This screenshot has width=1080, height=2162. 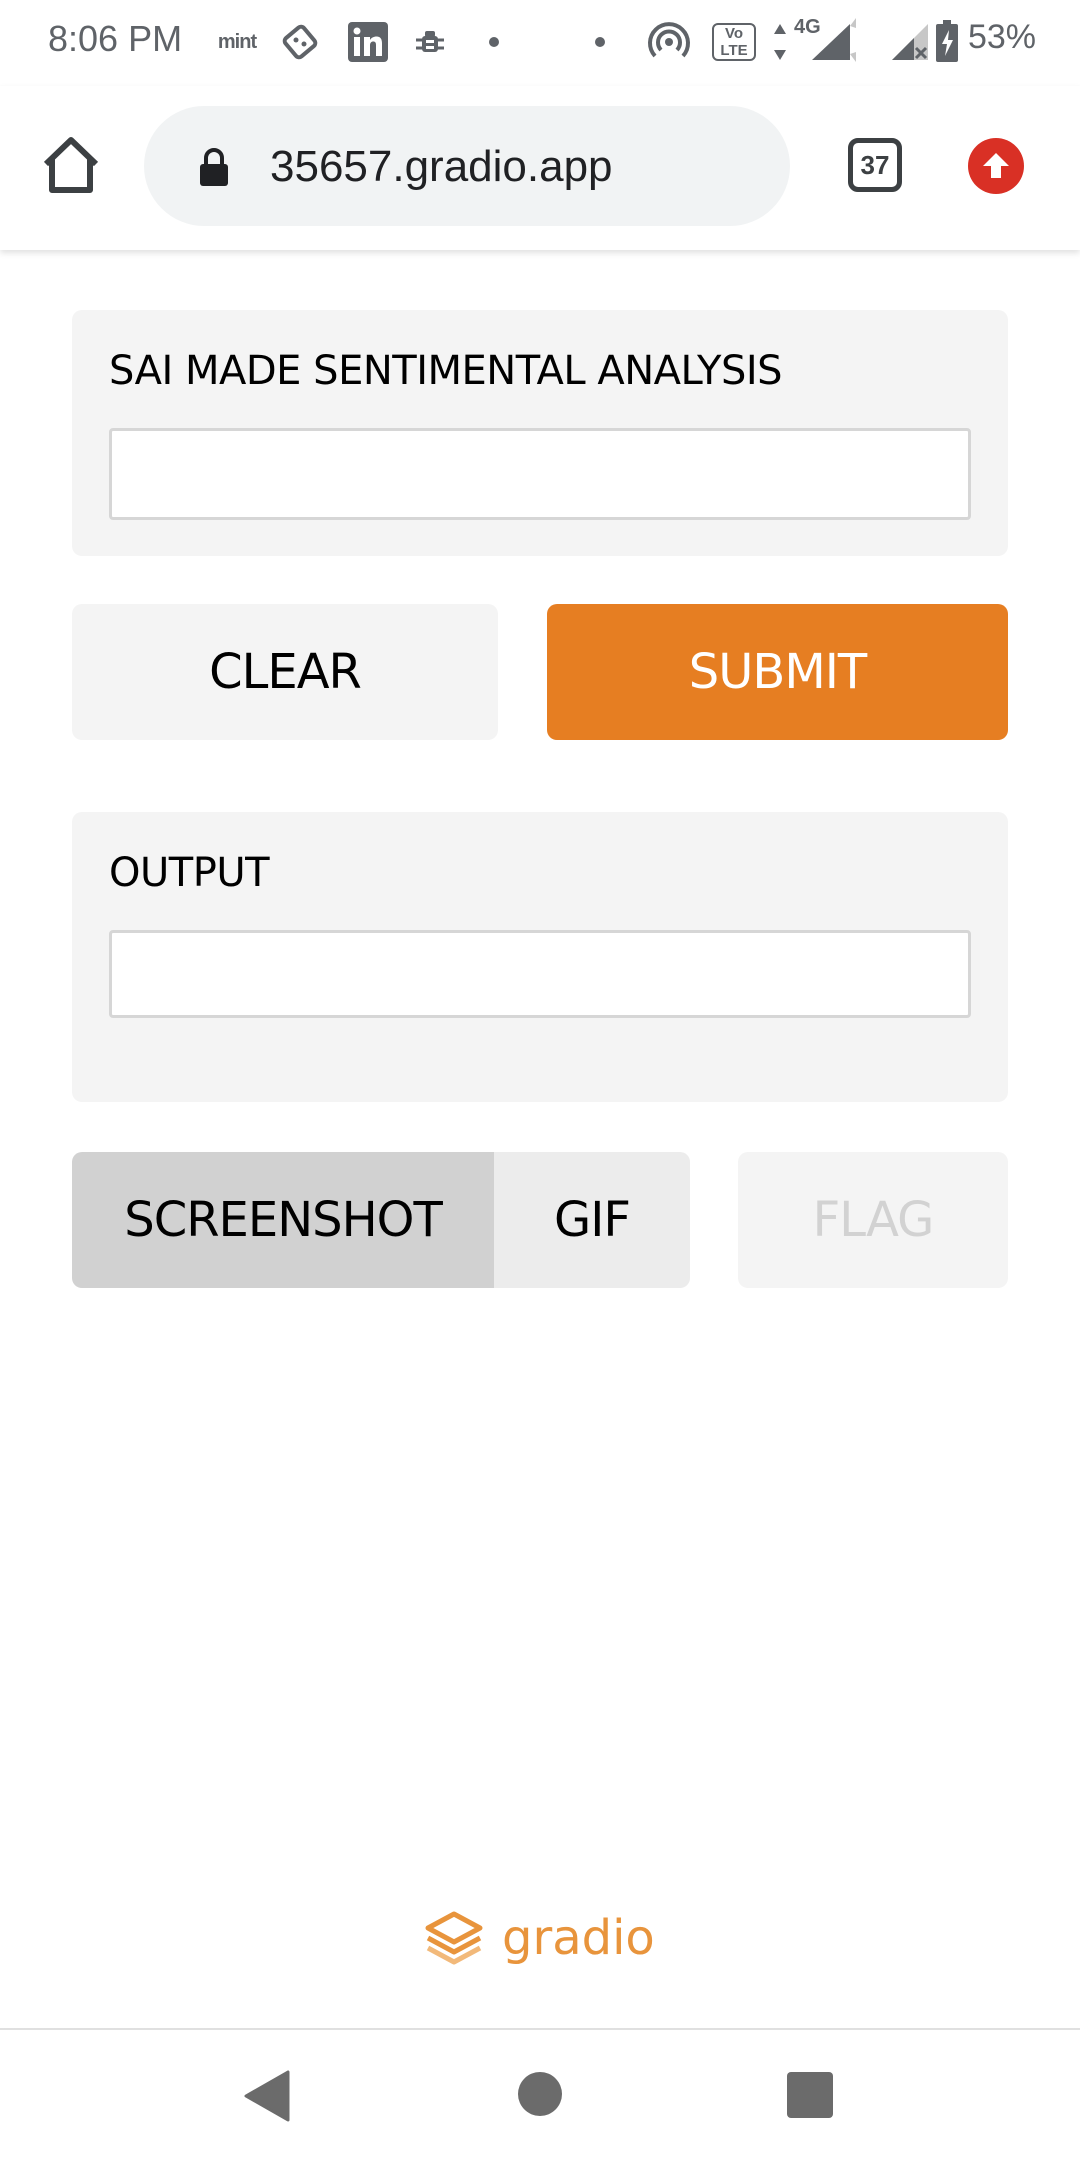 I want to click on screenshot-button: SCREENSHOT, so click(x=283, y=1220).